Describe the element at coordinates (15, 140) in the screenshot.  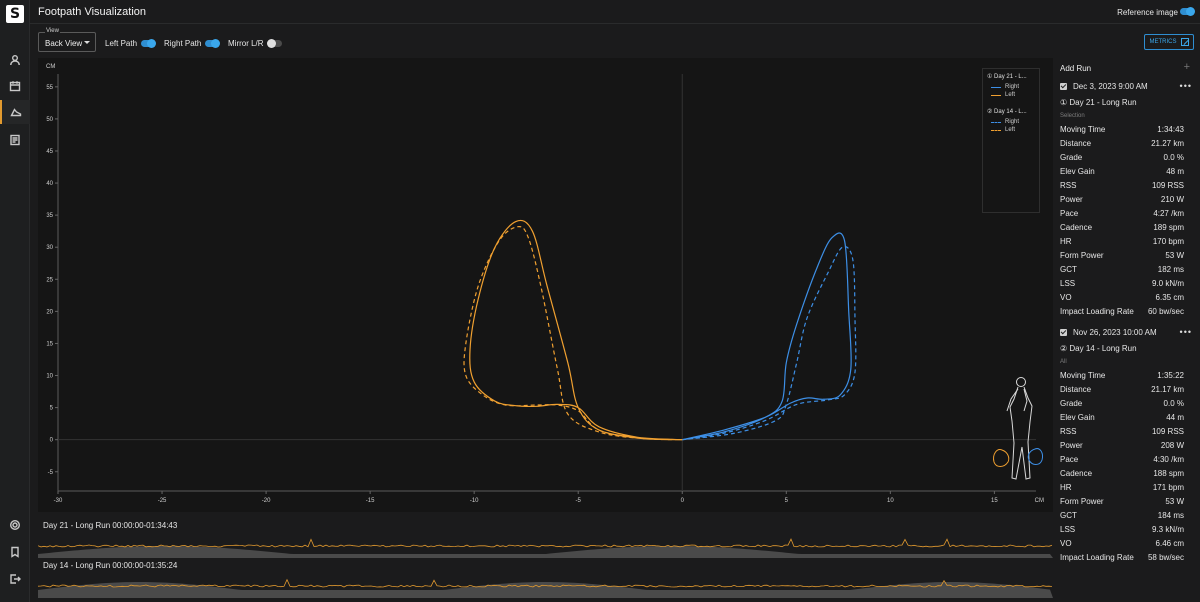
I see `report-icon` at that location.